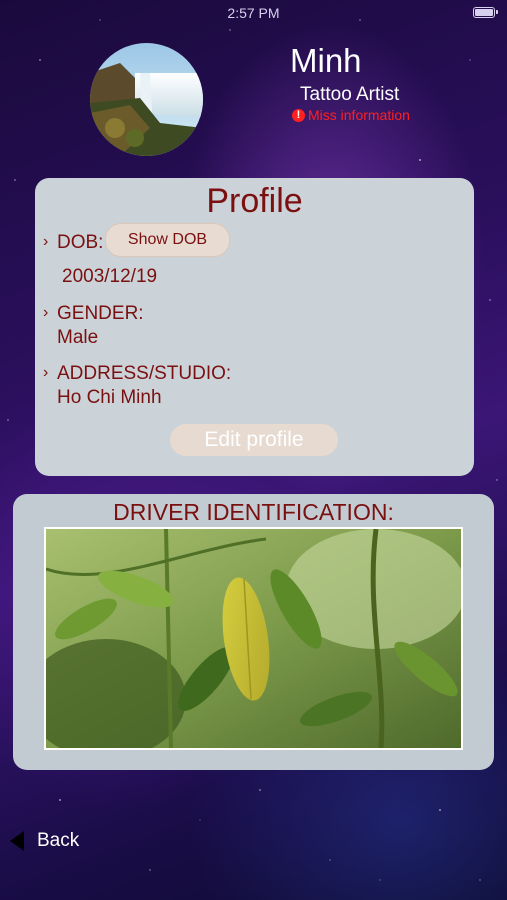  What do you see at coordinates (144, 373) in the screenshot?
I see `address-label: ADDRESS/STUDIO:` at bounding box center [144, 373].